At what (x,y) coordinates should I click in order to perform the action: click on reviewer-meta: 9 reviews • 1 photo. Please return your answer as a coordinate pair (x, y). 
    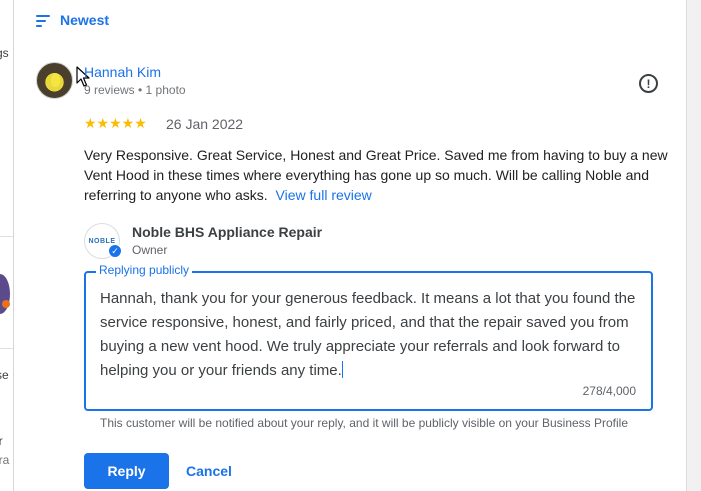
    Looking at the image, I should click on (135, 90).